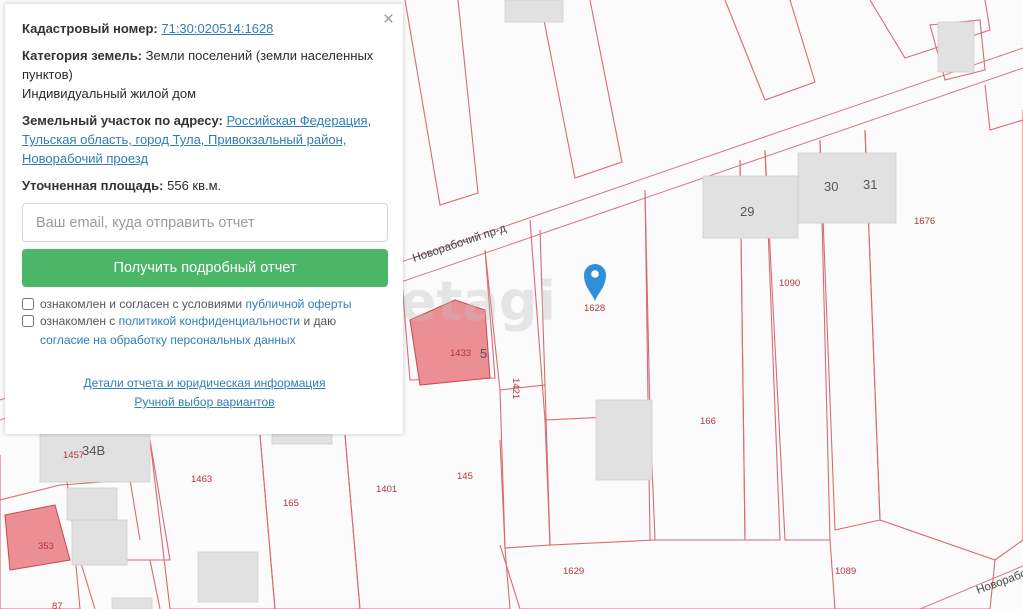 The width and height of the screenshot is (1023, 609). I want to click on get-report-button: Получить подробный отчет, so click(205, 268).